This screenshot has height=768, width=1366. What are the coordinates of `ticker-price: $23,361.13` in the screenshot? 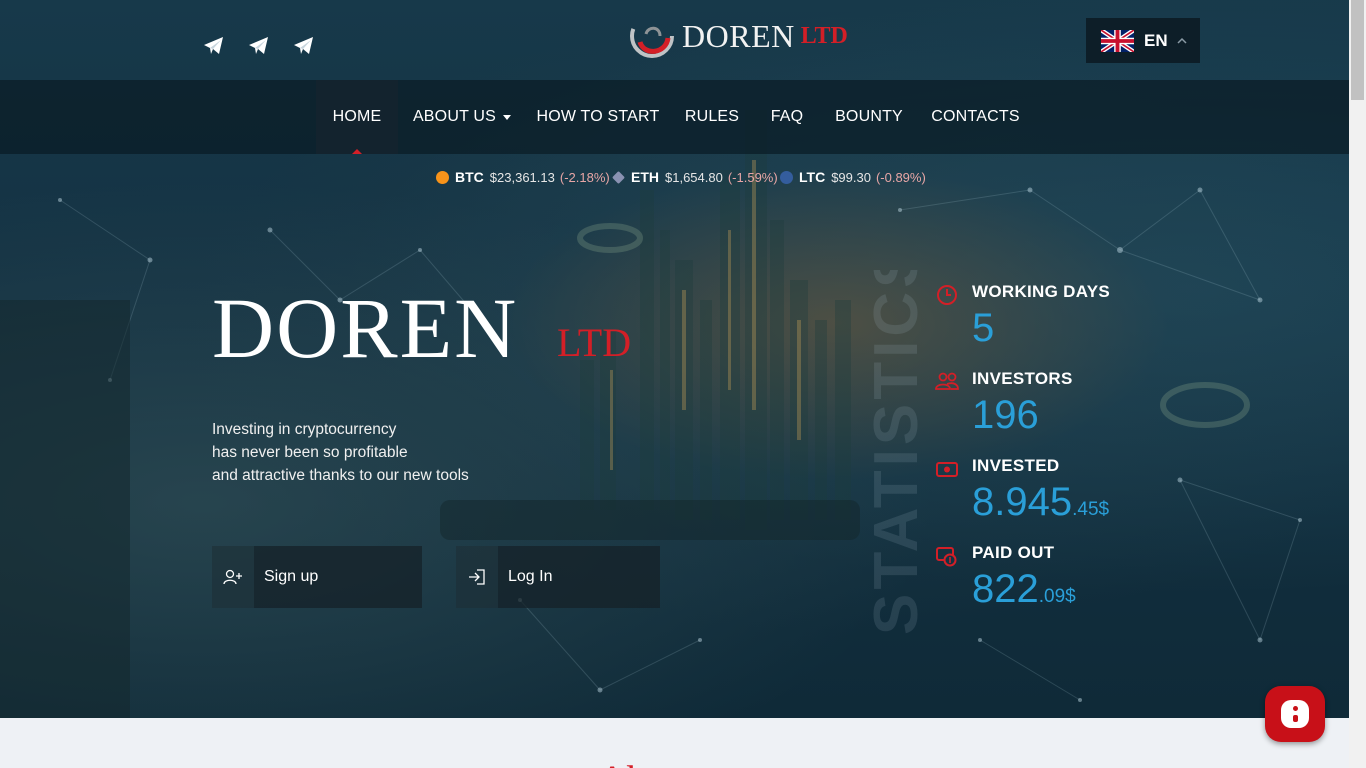 It's located at (522, 177).